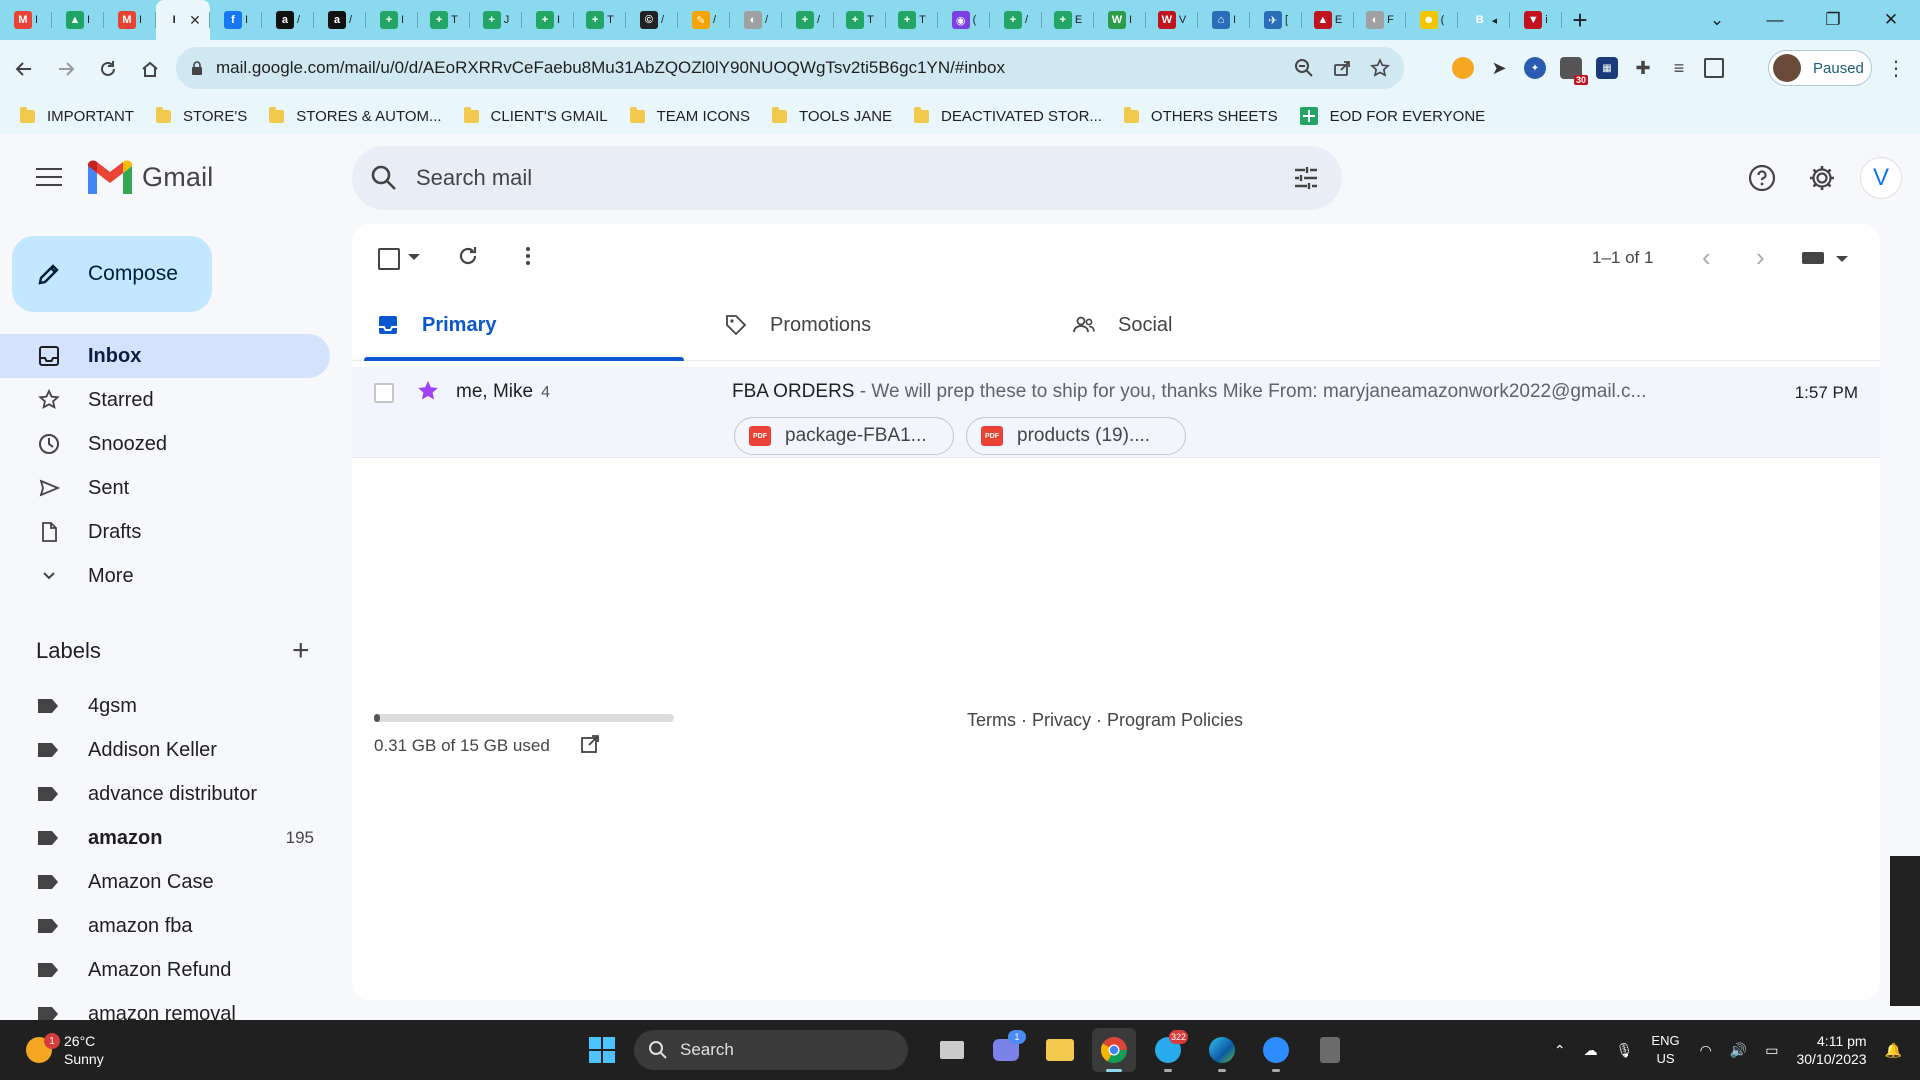 This screenshot has height=1080, width=1920. What do you see at coordinates (1463, 68) in the screenshot?
I see `extension-orange-icon` at bounding box center [1463, 68].